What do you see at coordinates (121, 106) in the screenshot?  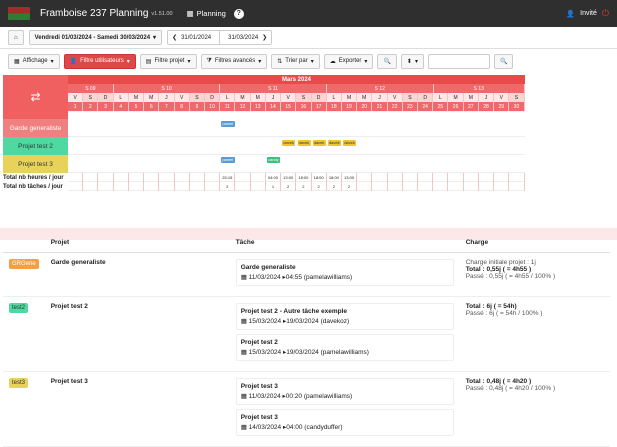 I see `date-cell: 4` at bounding box center [121, 106].